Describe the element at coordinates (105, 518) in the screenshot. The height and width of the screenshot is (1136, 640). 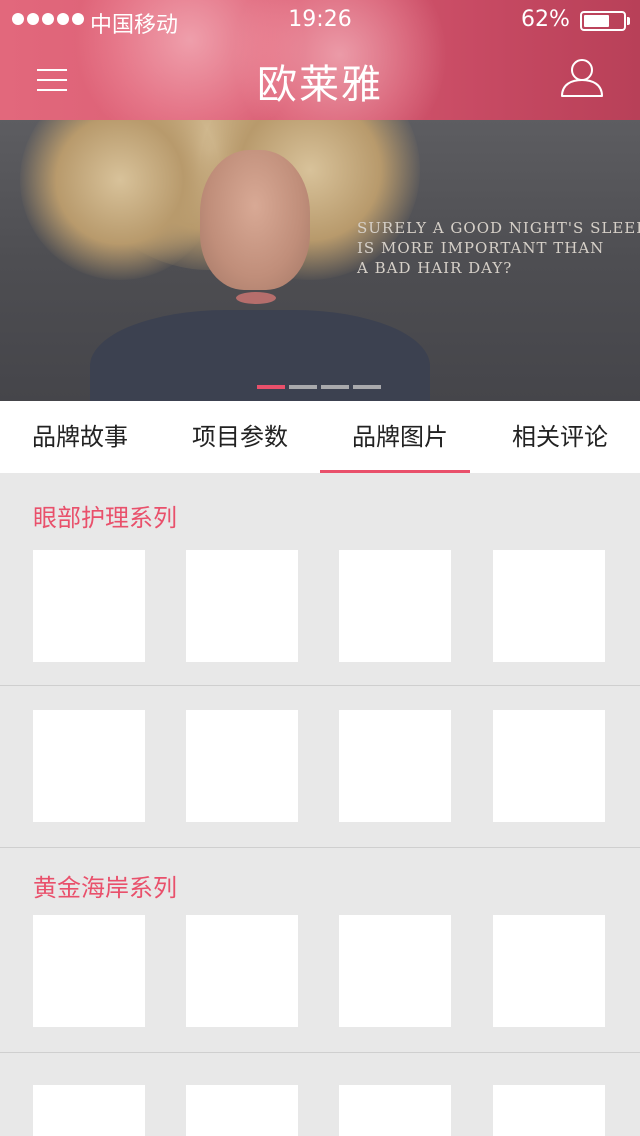
I see `section-title-eye-care: 眼部护理系列` at that location.